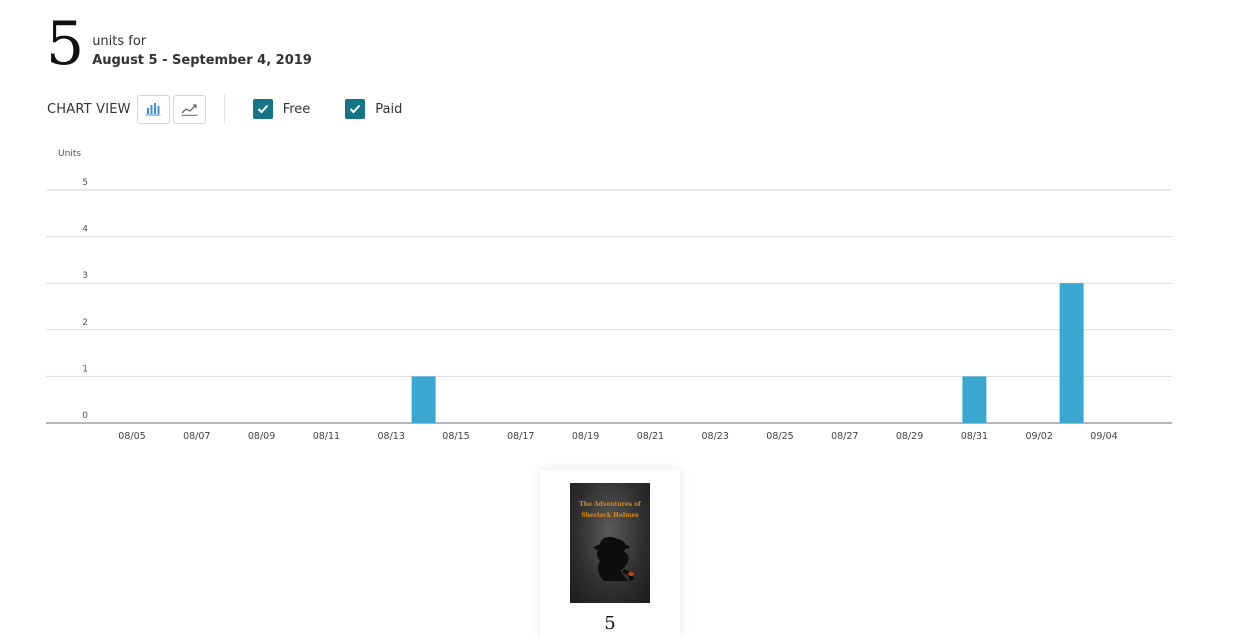  I want to click on chart-controls: CHART VIEW Free Paid, so click(224, 109).